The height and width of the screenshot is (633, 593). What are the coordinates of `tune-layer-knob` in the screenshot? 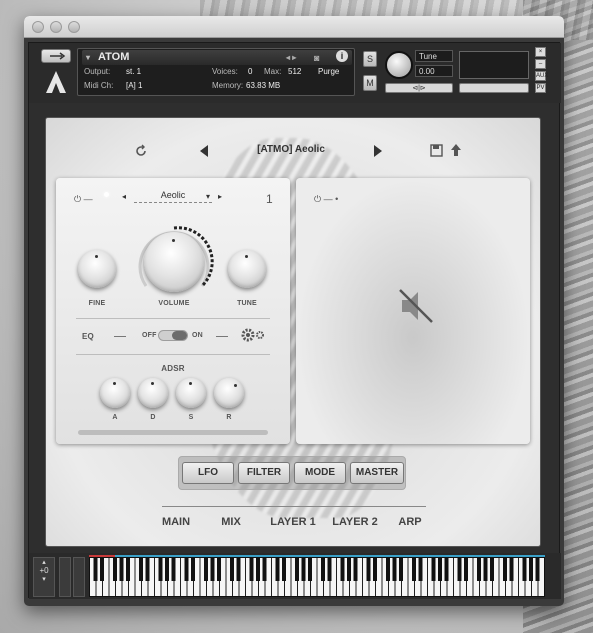 It's located at (247, 269).